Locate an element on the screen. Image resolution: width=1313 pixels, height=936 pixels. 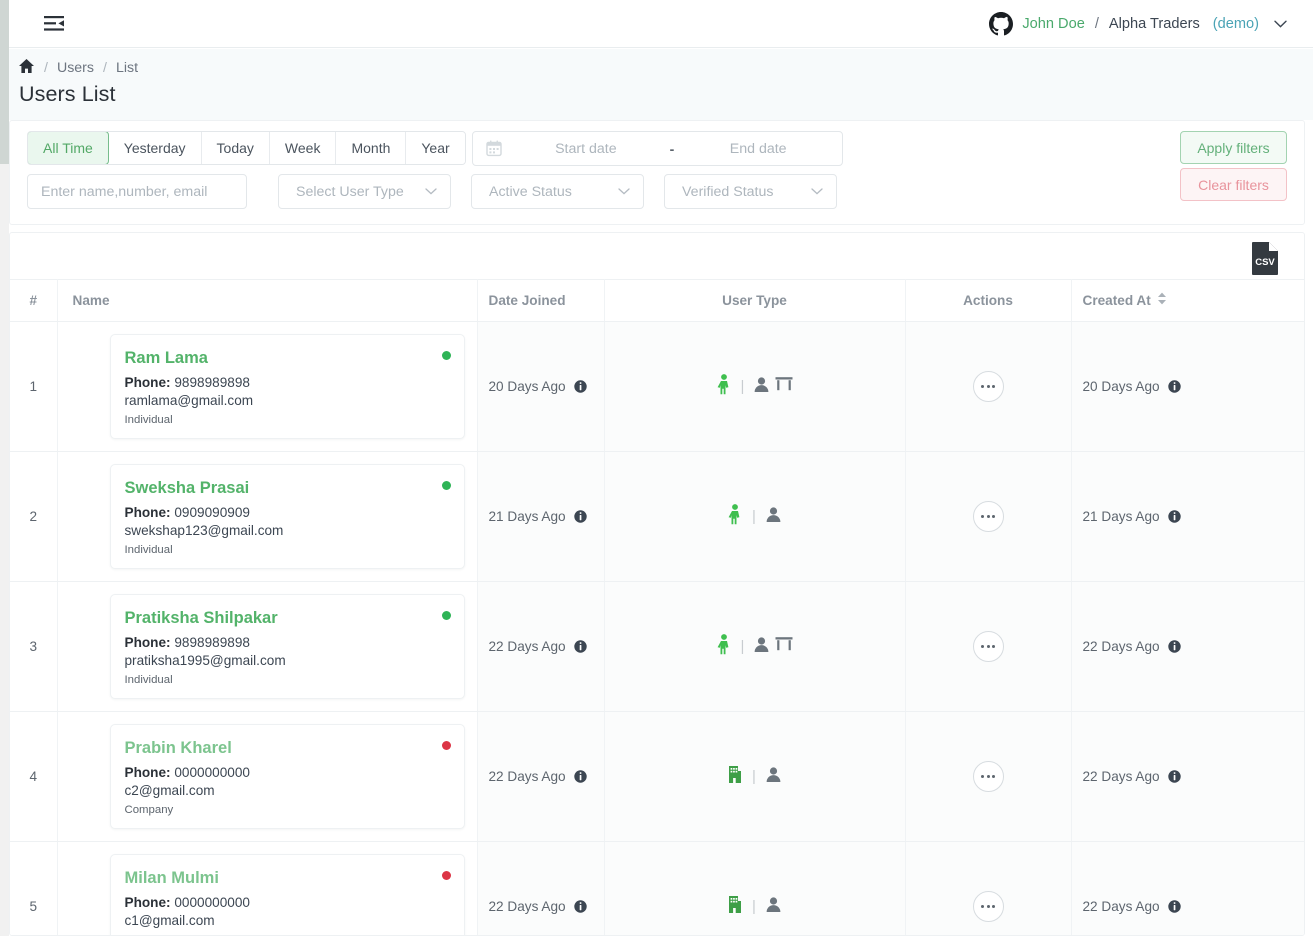
user-phone: Phone: 0000000000 is located at coordinates (187, 772).